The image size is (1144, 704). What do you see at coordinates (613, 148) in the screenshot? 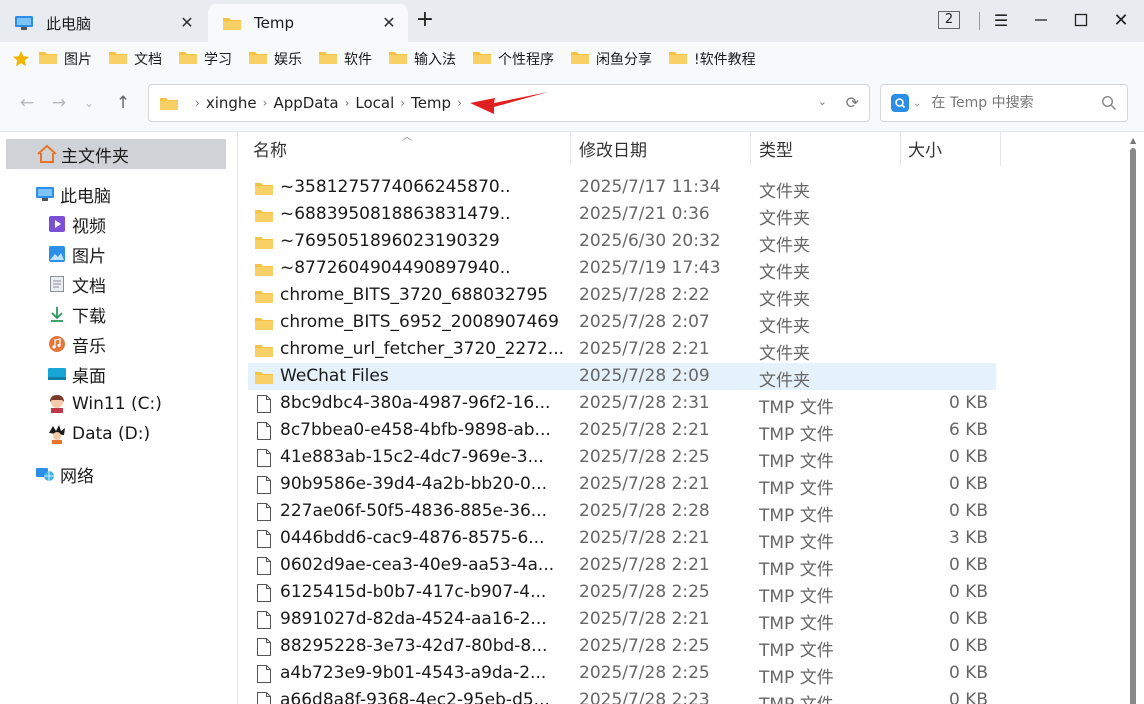
I see `column-header-date: 修改日期` at bounding box center [613, 148].